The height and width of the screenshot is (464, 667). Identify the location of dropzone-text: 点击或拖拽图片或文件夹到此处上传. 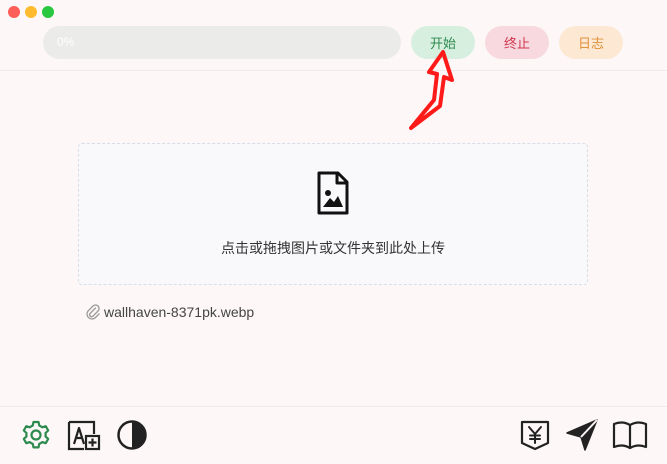
(333, 249).